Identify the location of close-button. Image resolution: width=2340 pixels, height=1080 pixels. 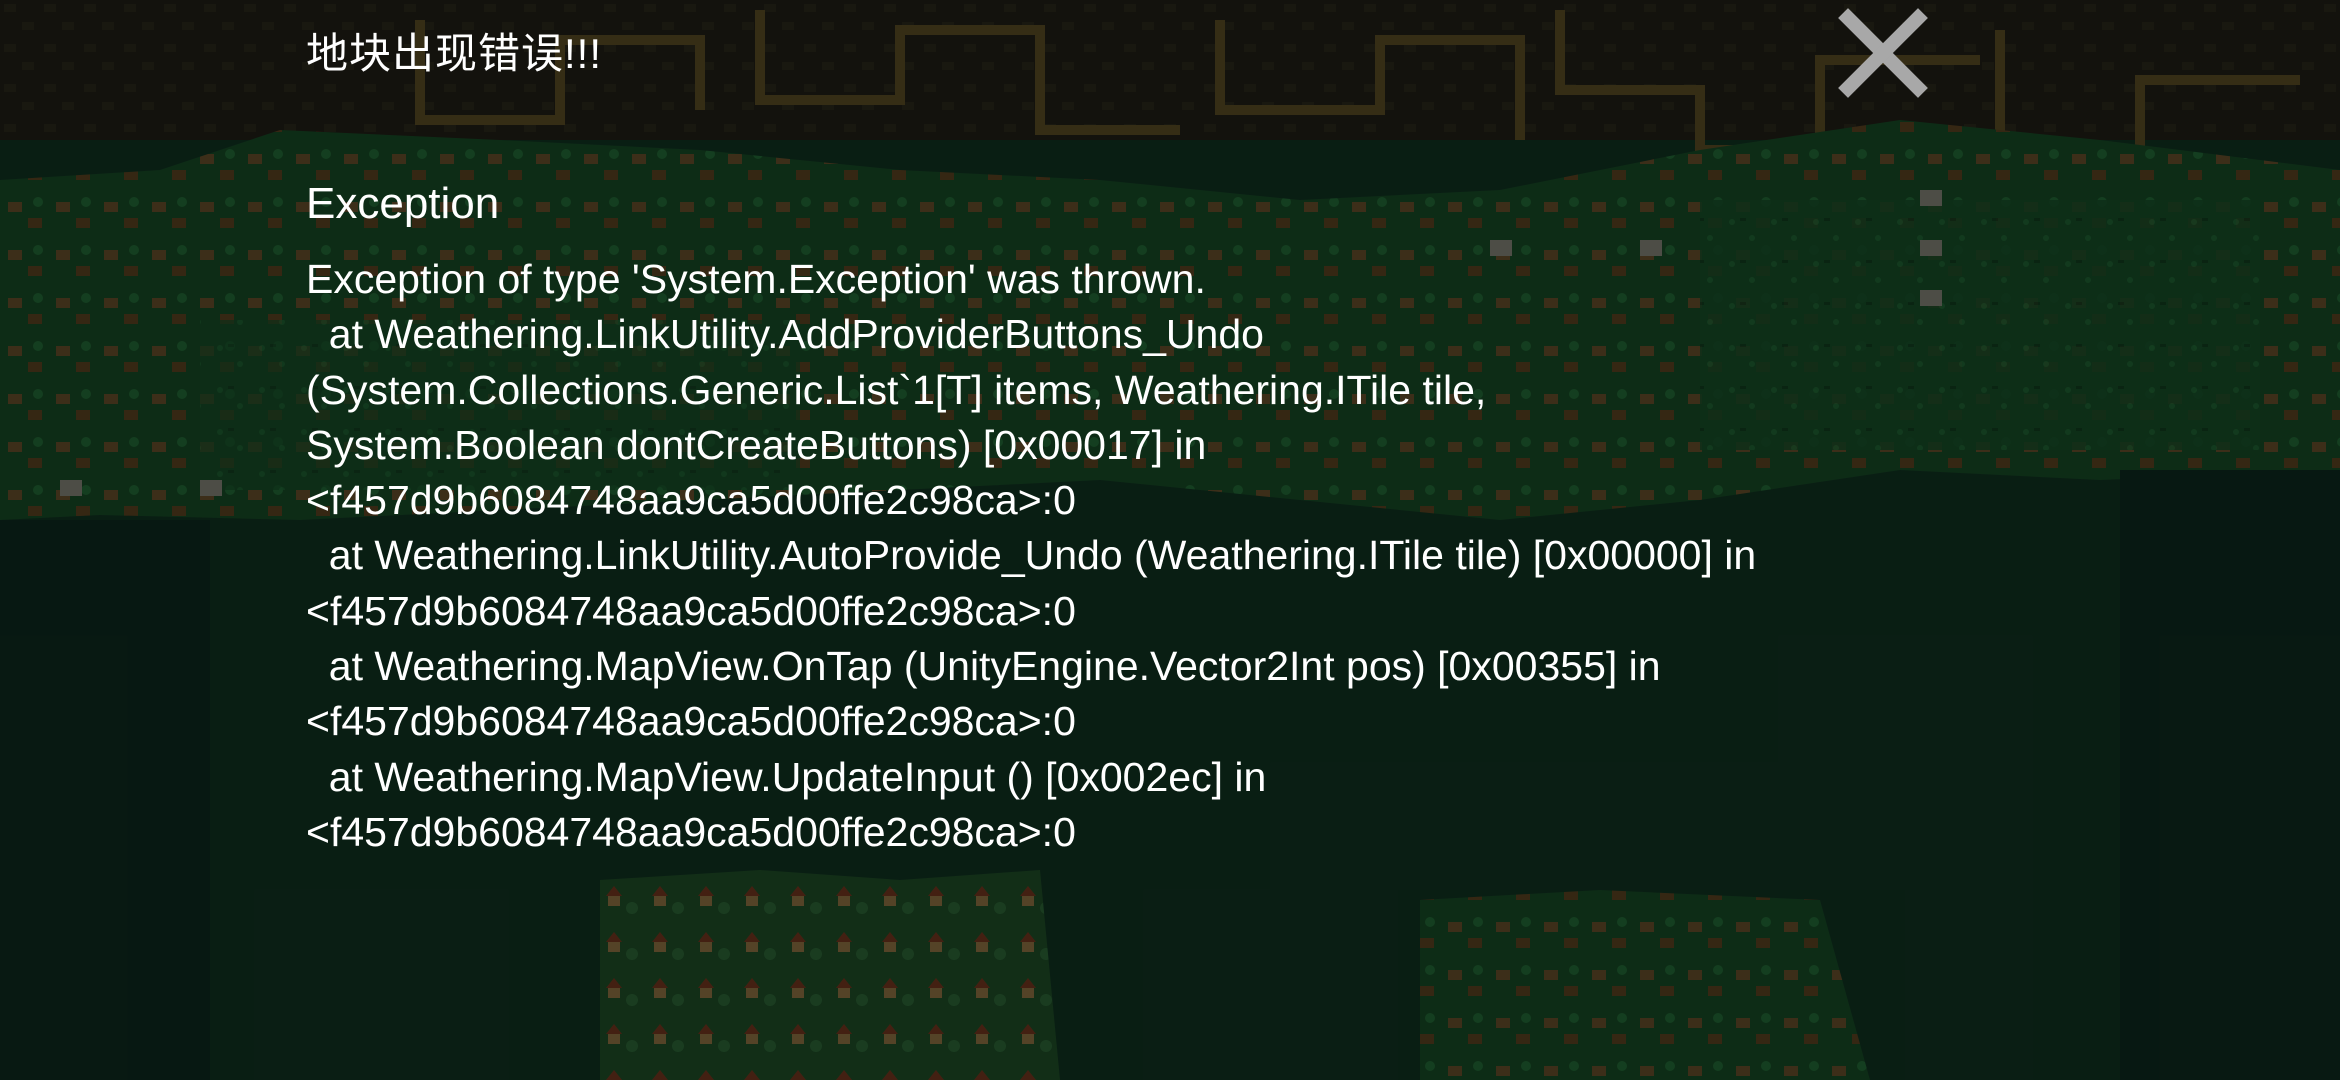
(1883, 53).